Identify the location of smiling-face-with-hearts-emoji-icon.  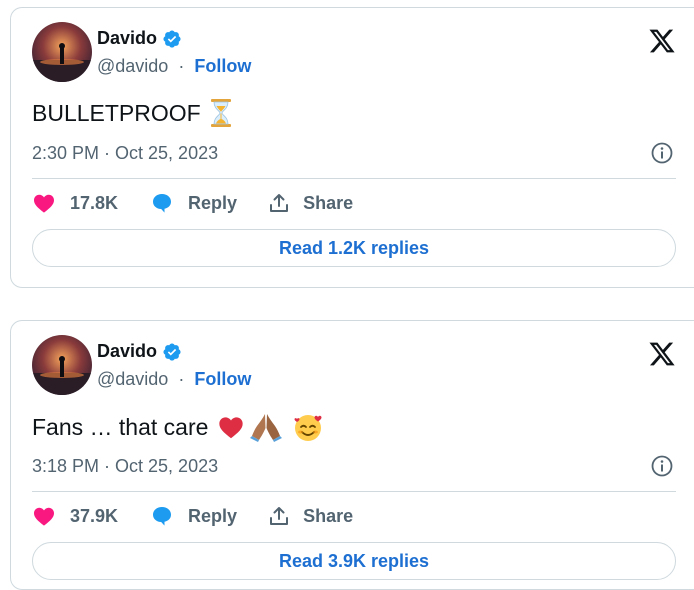
(308, 428).